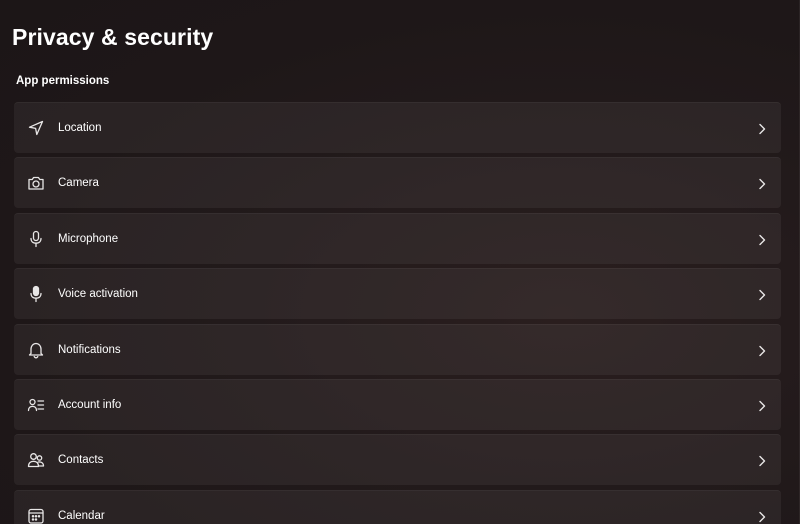 This screenshot has height=524, width=800. What do you see at coordinates (98, 294) in the screenshot?
I see `setting-item-label: Voice activation` at bounding box center [98, 294].